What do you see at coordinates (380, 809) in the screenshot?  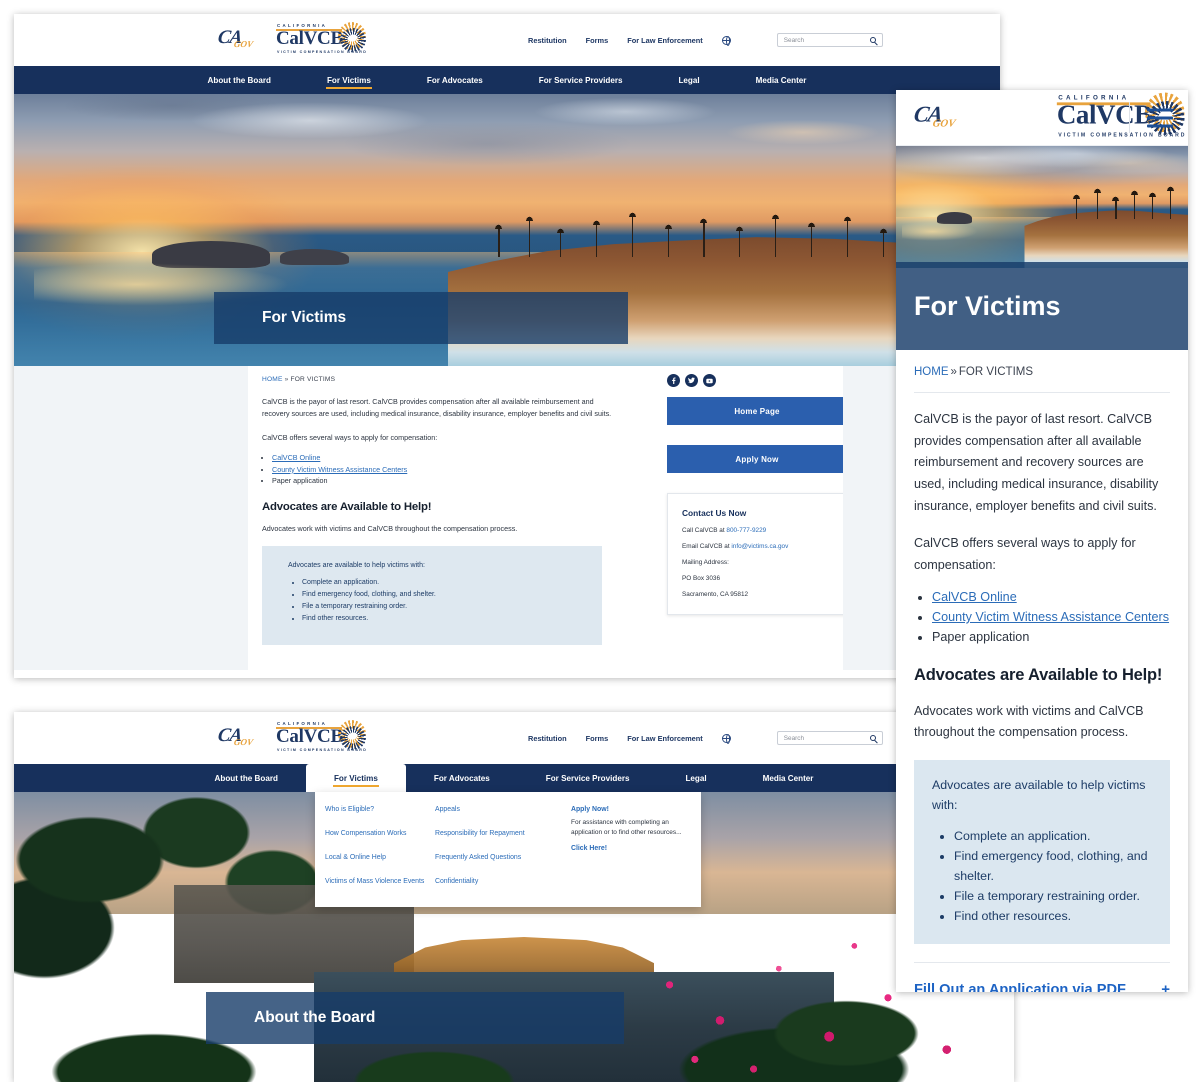 I see `mega-link-who-is-eligible: Who is Eligible?` at bounding box center [380, 809].